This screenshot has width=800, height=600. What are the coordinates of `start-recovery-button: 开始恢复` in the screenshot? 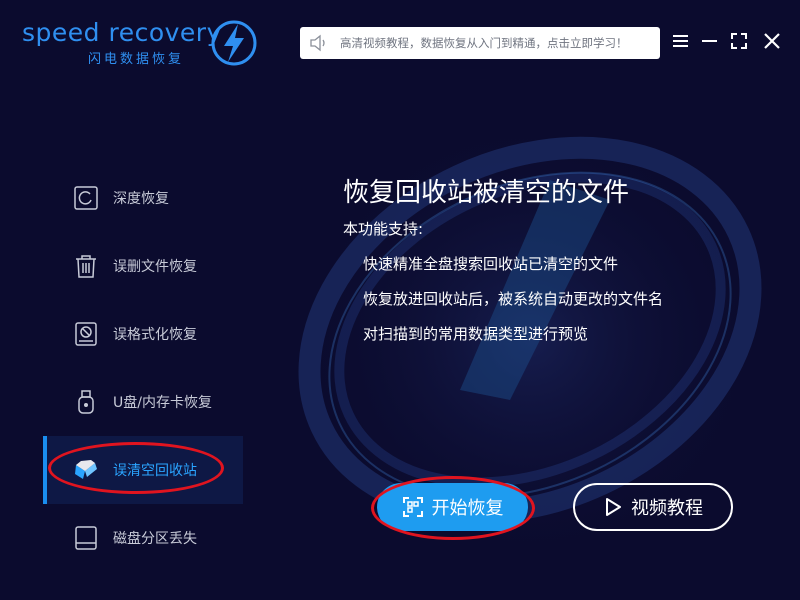 It's located at (452, 507).